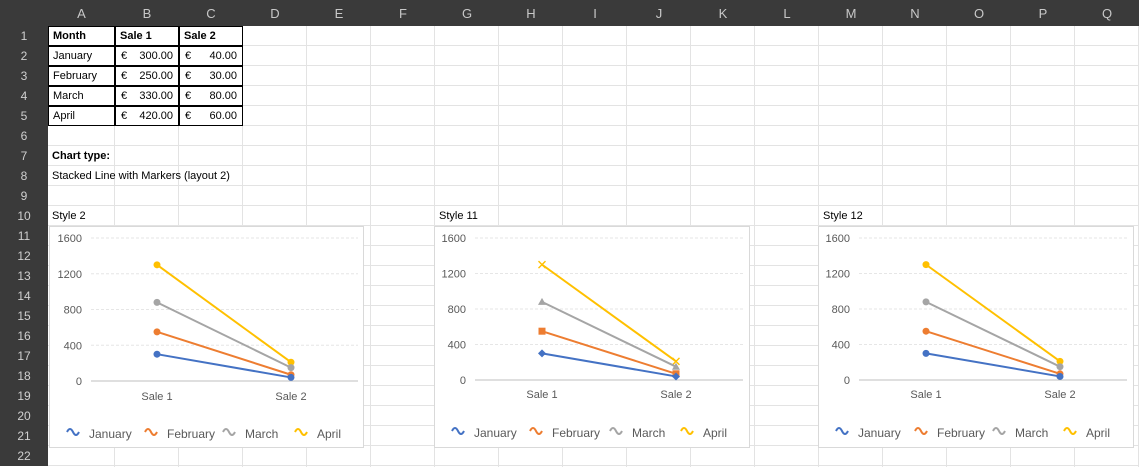  What do you see at coordinates (24, 136) in the screenshot?
I see `row-header-6: 6` at bounding box center [24, 136].